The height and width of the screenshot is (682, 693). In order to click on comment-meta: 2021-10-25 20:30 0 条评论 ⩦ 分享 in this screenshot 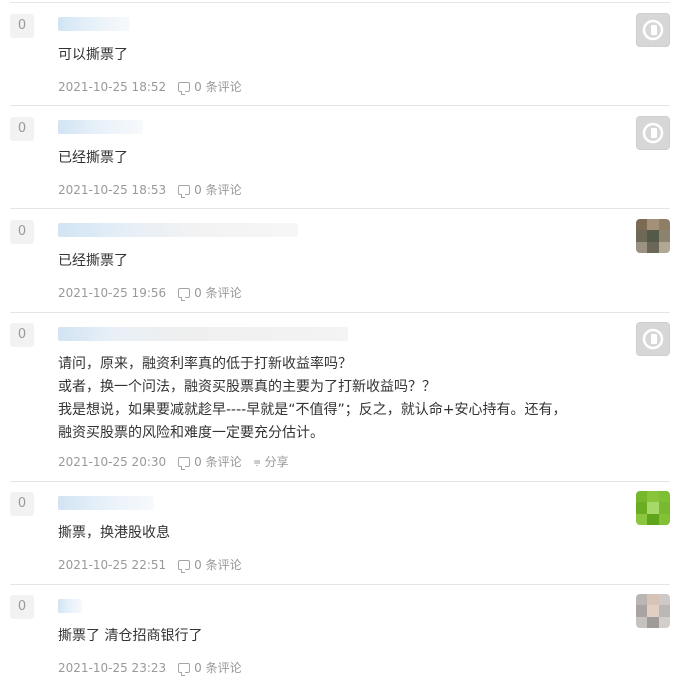, I will do `click(173, 461)`.